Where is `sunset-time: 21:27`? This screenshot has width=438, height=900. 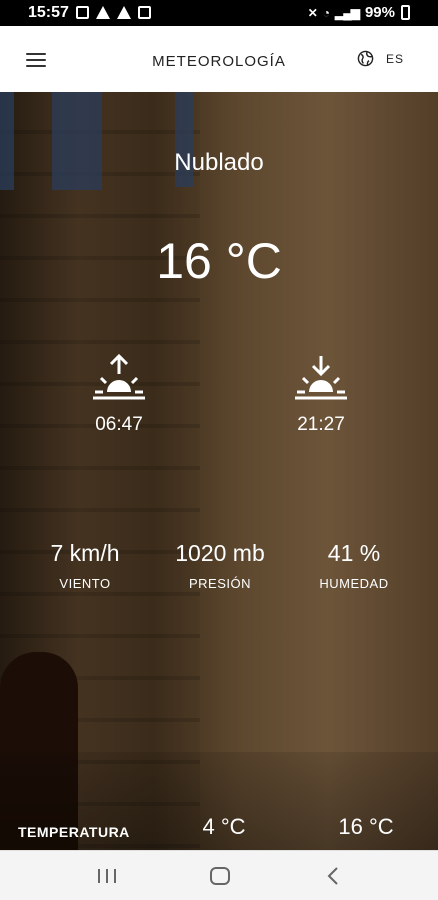
sunset-time: 21:27 is located at coordinates (321, 424).